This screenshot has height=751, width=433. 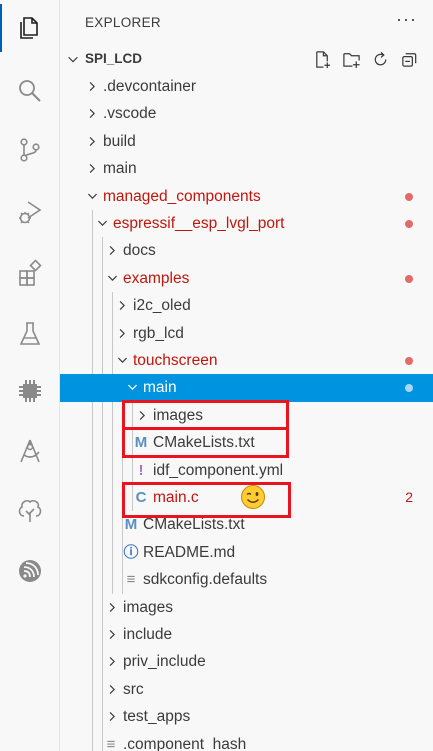 I want to click on tree-item-label: test_apps, so click(x=157, y=717).